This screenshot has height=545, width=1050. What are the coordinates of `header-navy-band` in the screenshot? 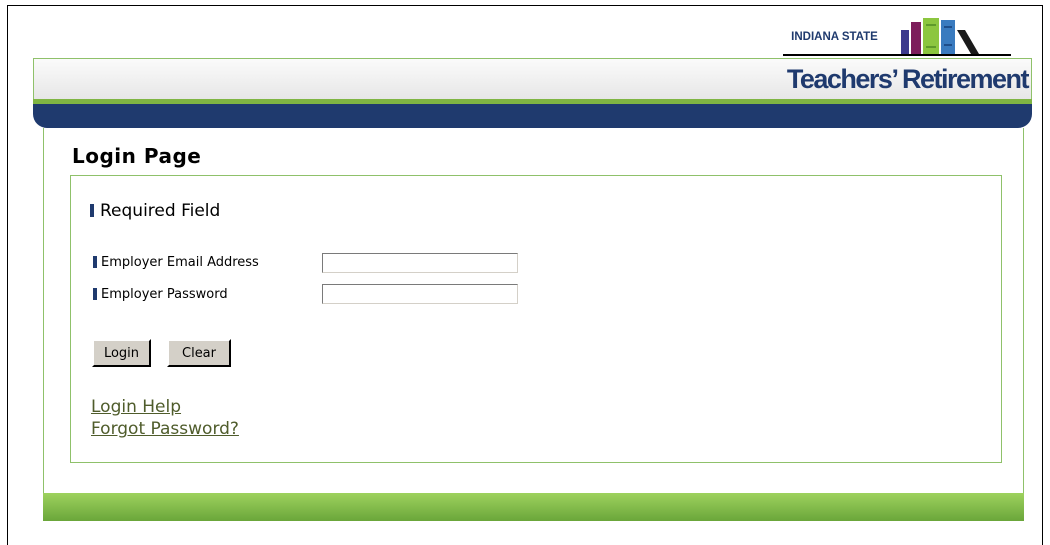 It's located at (532, 116).